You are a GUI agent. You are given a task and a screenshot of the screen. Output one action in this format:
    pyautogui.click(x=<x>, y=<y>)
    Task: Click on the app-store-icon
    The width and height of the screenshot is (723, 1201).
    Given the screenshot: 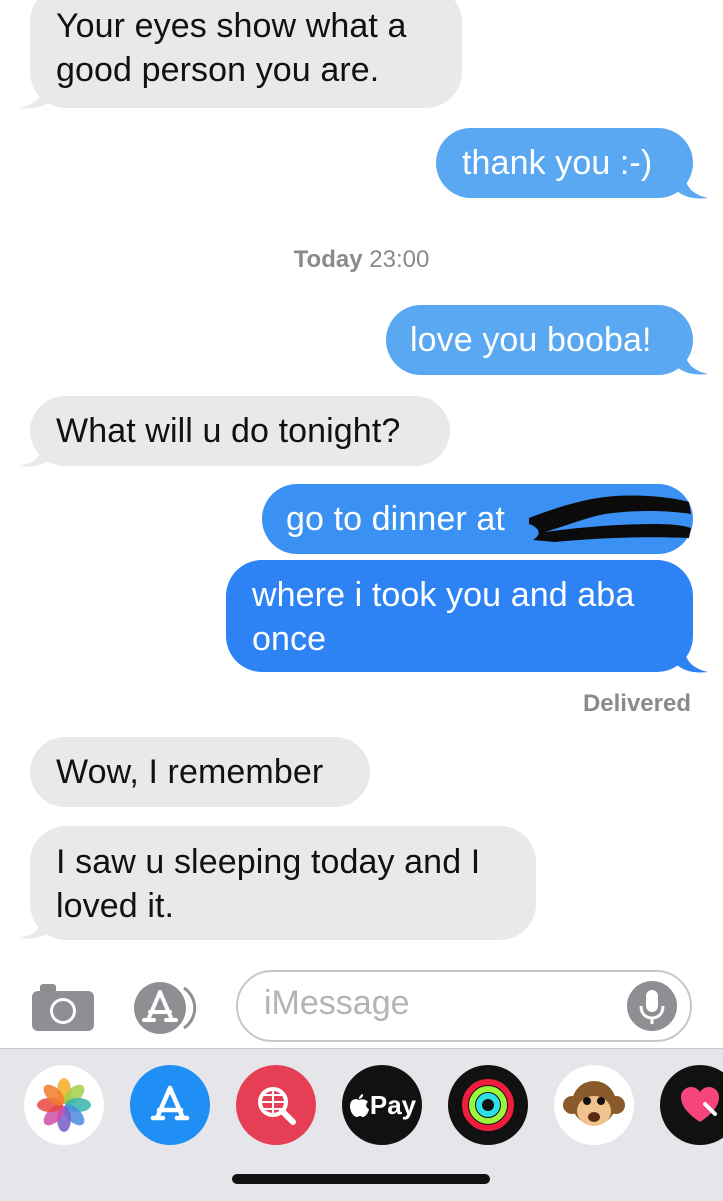 What is the action you would take?
    pyautogui.click(x=170, y=1105)
    